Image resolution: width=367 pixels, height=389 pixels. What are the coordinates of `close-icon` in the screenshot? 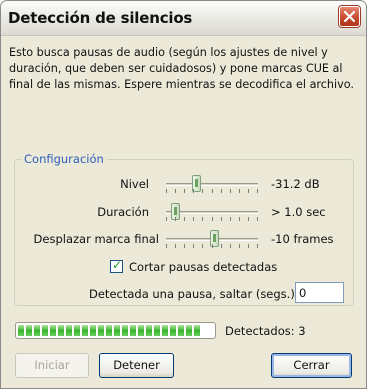 It's located at (349, 16).